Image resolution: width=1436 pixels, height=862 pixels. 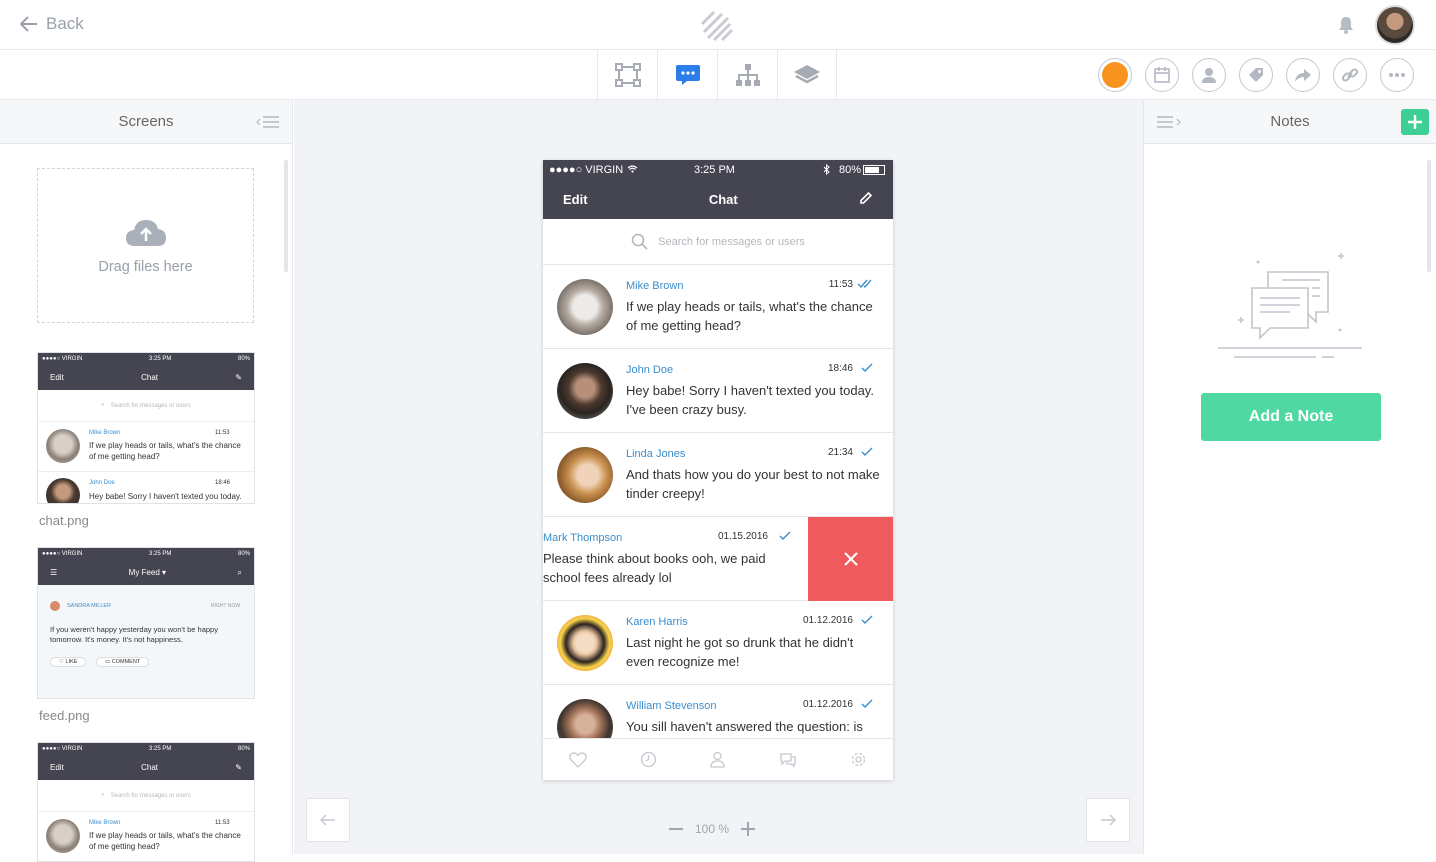 What do you see at coordinates (1115, 75) in the screenshot?
I see `status-color-button` at bounding box center [1115, 75].